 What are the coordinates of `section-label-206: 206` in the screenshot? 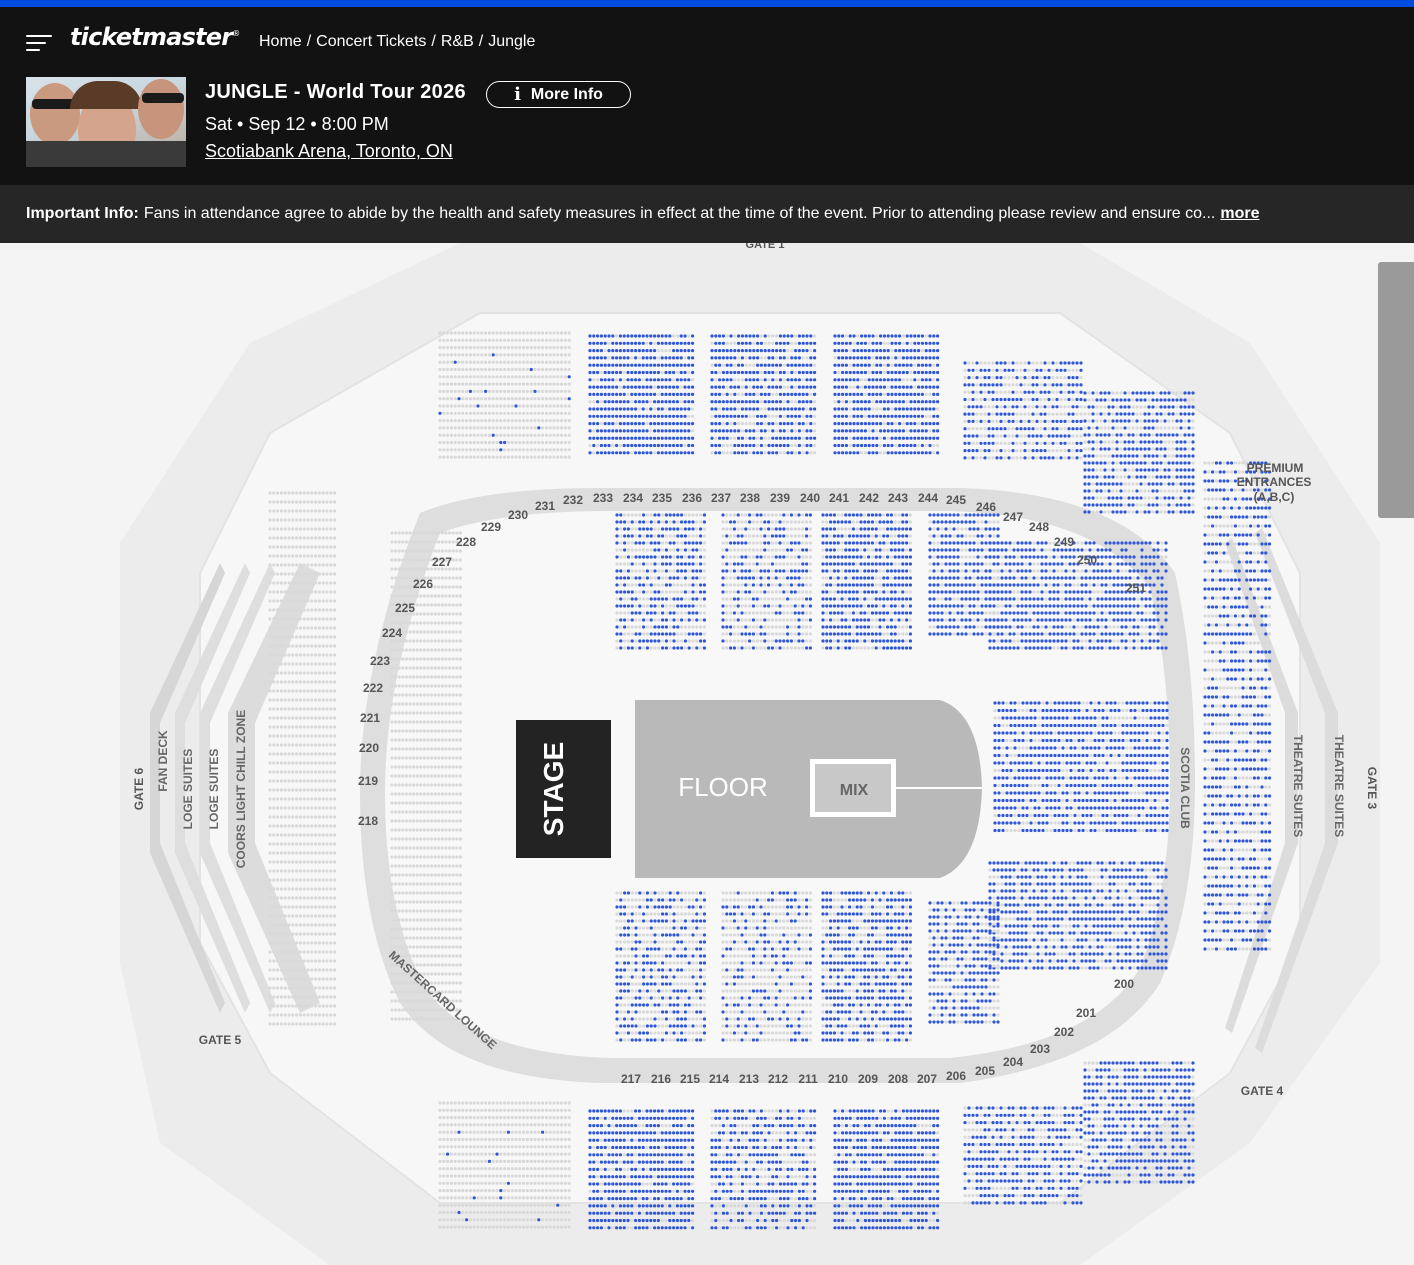 It's located at (956, 1076).